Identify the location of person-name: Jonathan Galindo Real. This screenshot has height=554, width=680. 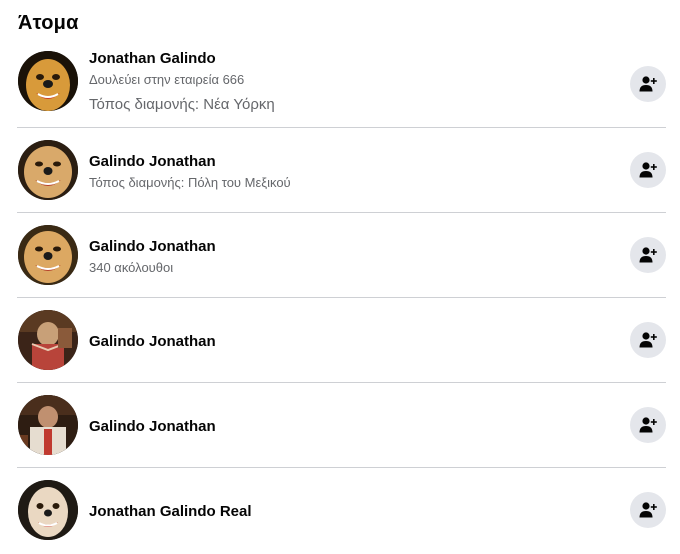
(170, 512).